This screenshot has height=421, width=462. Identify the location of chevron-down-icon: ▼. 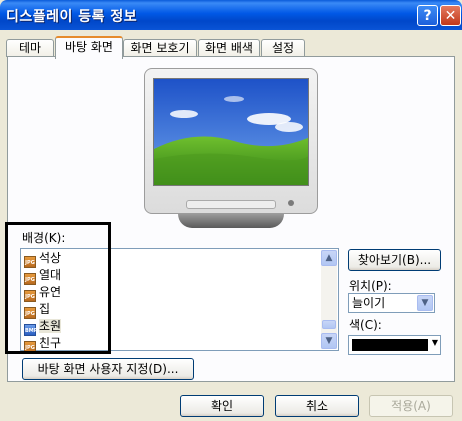
(425, 303).